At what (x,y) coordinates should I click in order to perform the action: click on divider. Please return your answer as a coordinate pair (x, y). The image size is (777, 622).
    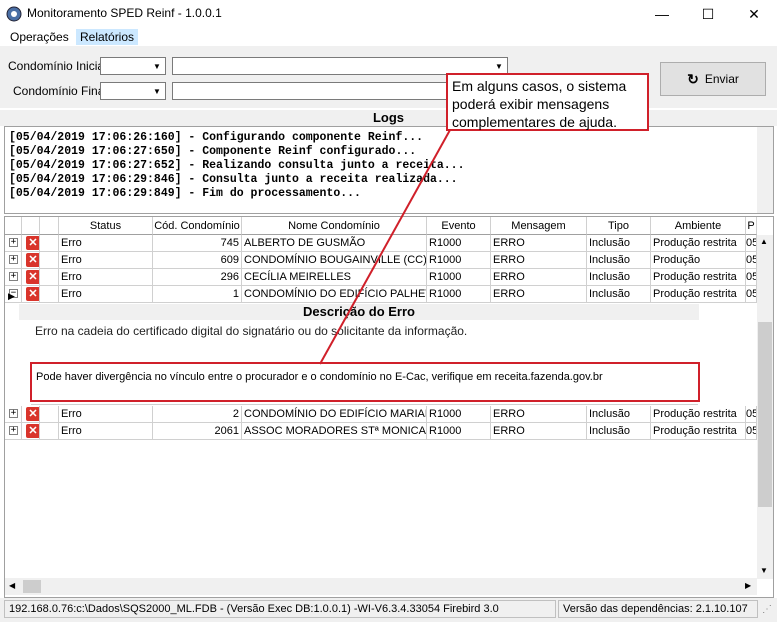
    Looking at the image, I should click on (364, 404).